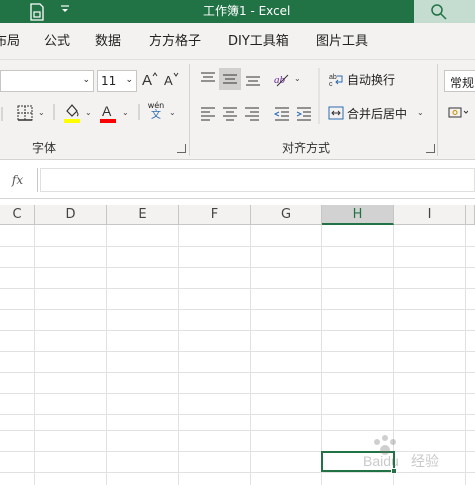 The height and width of the screenshot is (485, 475). I want to click on window-title: 工作簿1 - Excel, so click(247, 11).